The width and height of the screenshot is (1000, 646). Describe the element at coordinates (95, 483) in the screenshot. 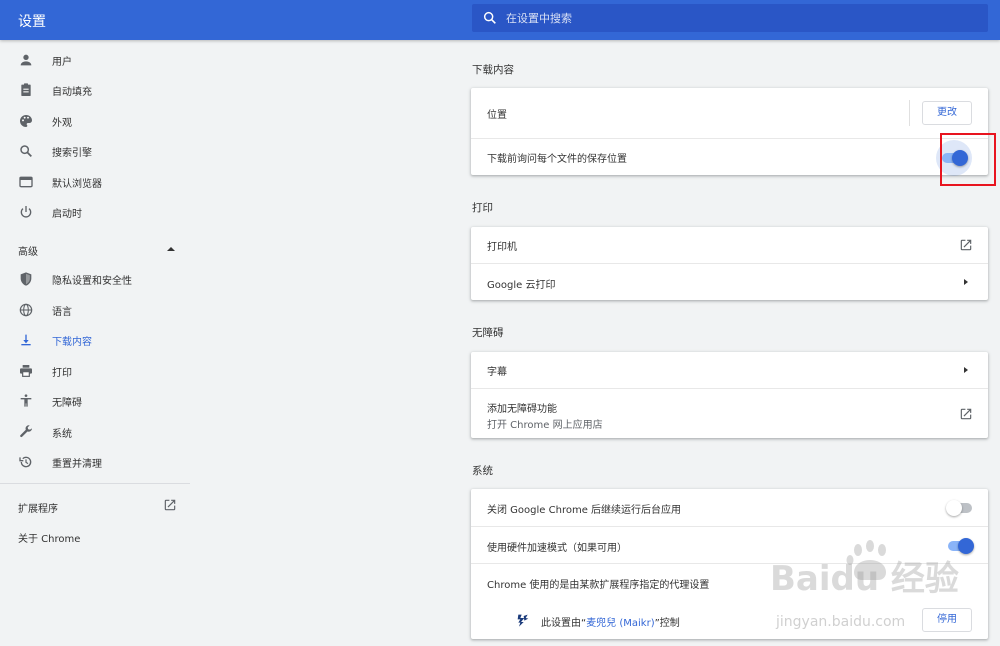

I see `sidebar-divider` at that location.